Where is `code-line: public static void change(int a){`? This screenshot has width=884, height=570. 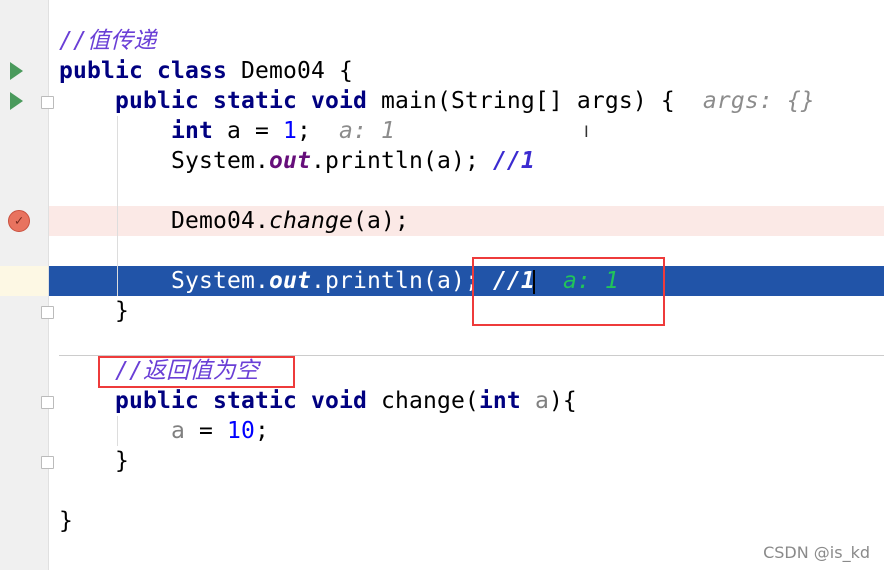 code-line: public static void change(int a){ is located at coordinates (318, 401).